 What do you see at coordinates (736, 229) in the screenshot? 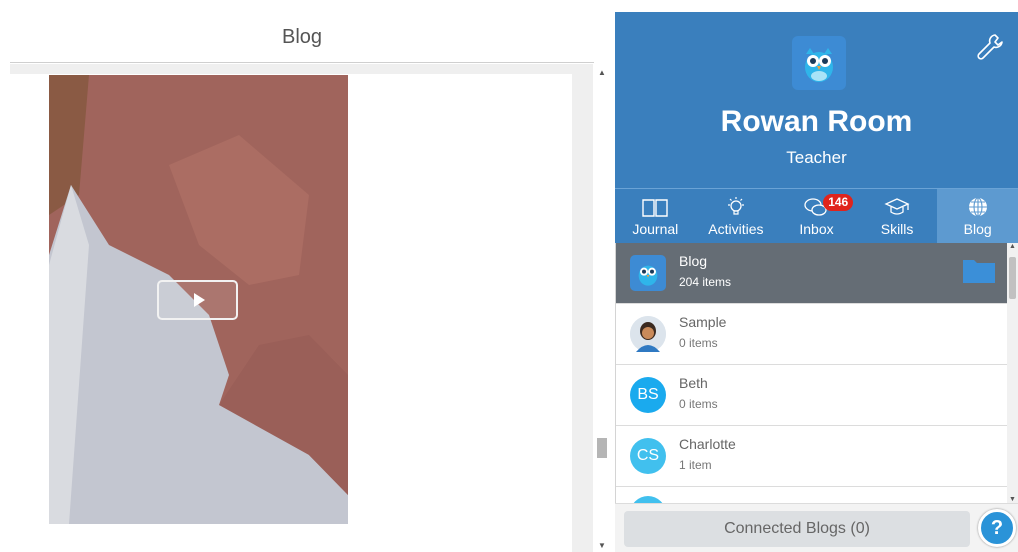
I see `tab-label: Activities` at bounding box center [736, 229].